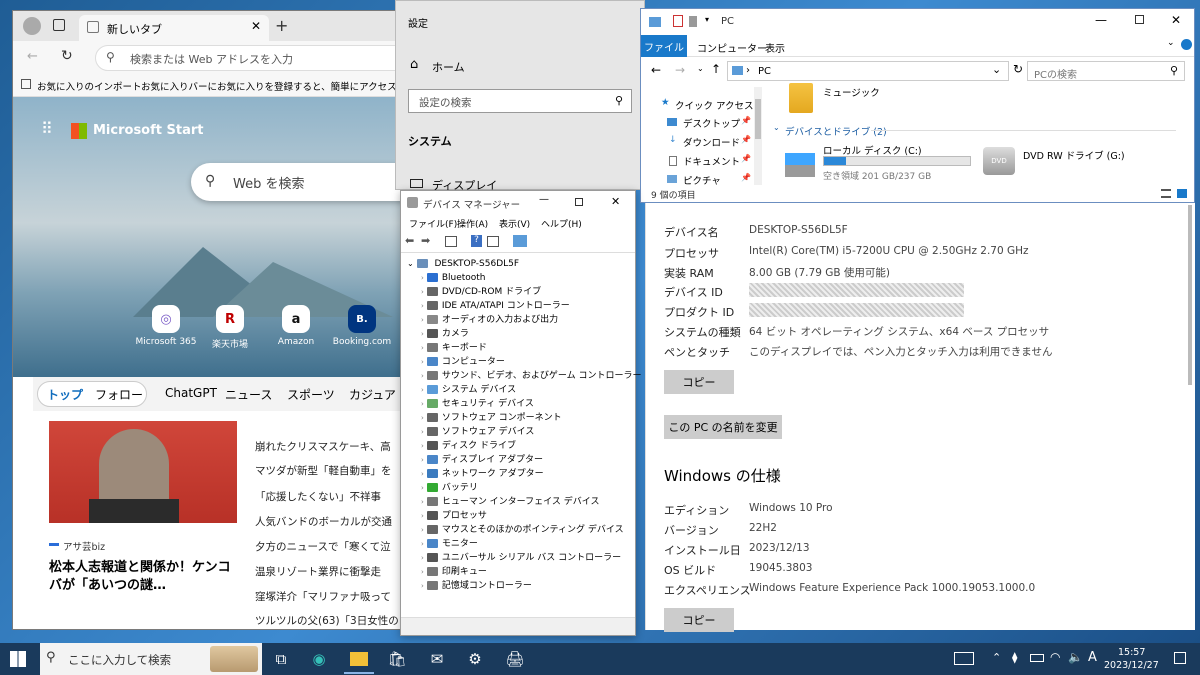 Image resolution: width=1200 pixels, height=675 pixels. What do you see at coordinates (281, 25) in the screenshot?
I see `new-tab-plus-icon: +` at bounding box center [281, 25].